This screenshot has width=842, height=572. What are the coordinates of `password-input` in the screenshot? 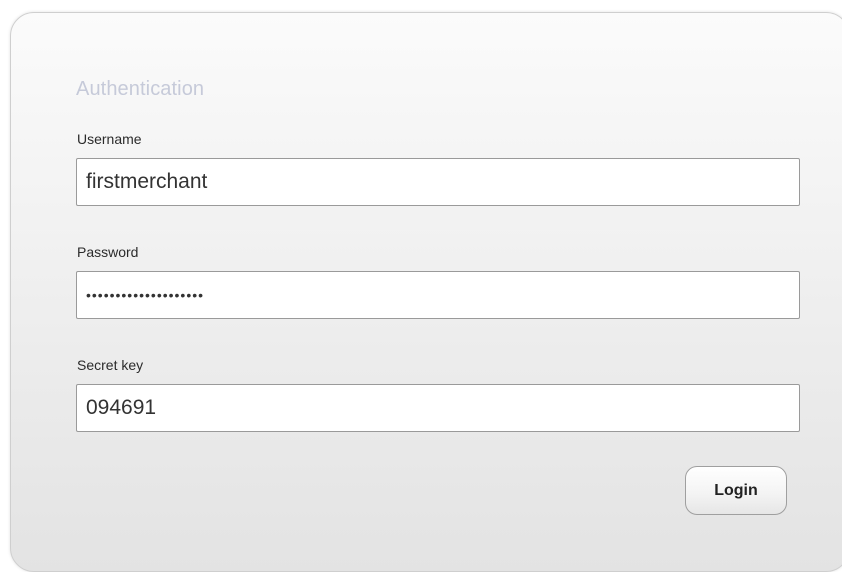 It's located at (438, 295).